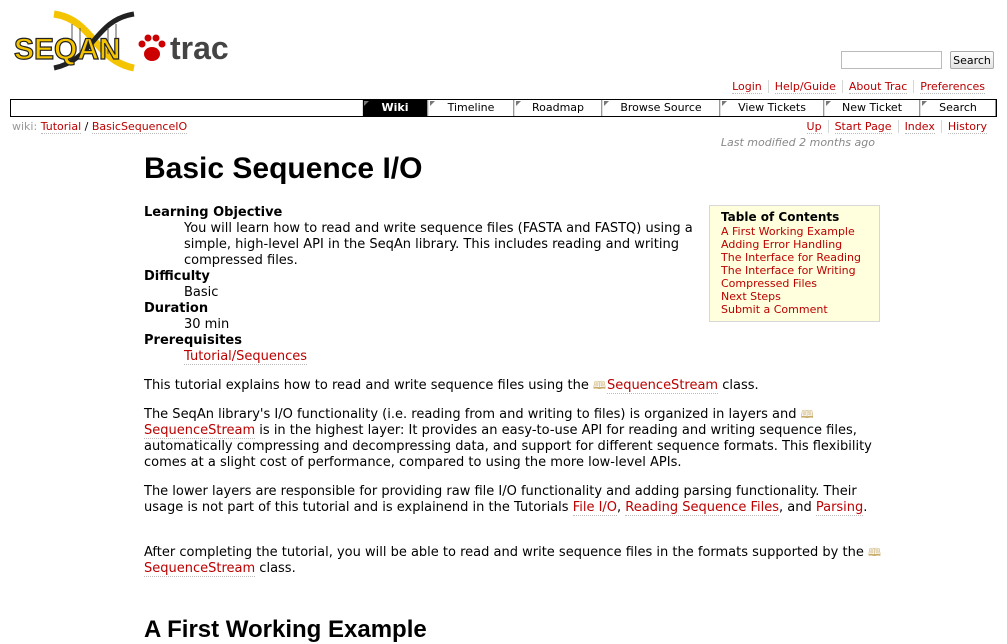  I want to click on search-button: Search, so click(972, 60).